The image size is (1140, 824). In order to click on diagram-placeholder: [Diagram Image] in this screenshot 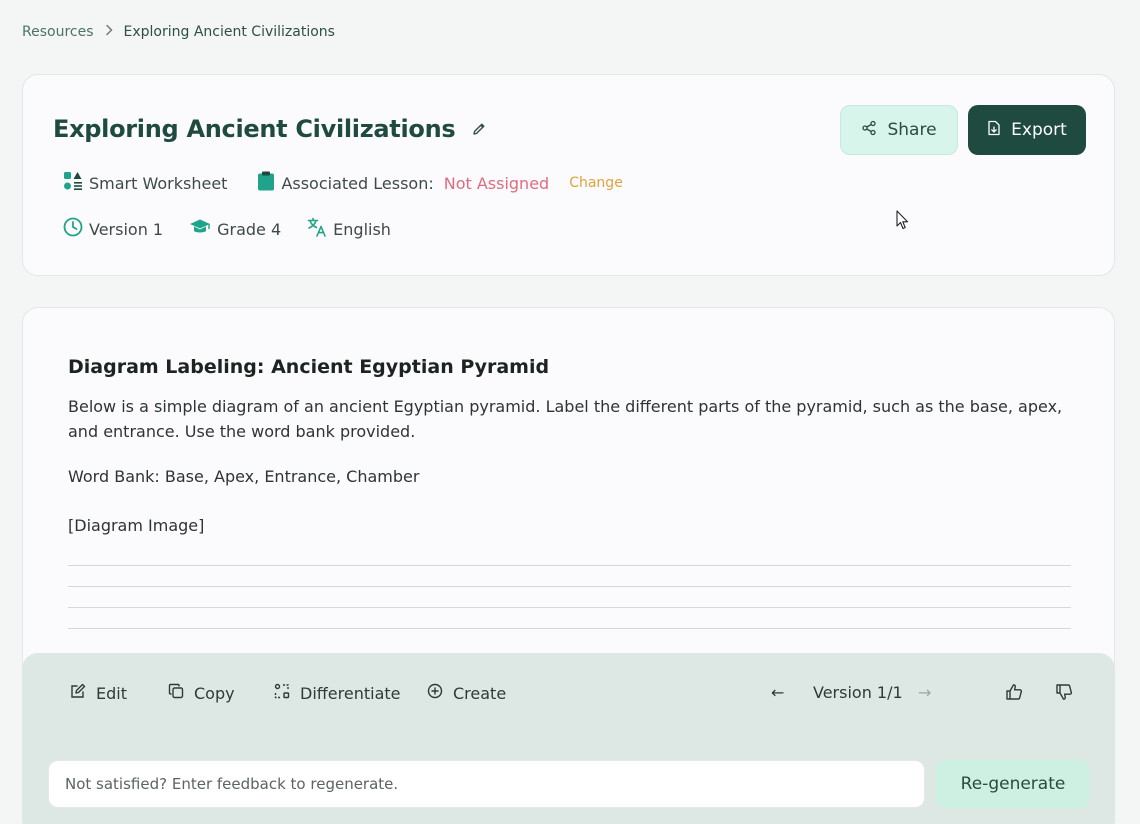, I will do `click(136, 525)`.